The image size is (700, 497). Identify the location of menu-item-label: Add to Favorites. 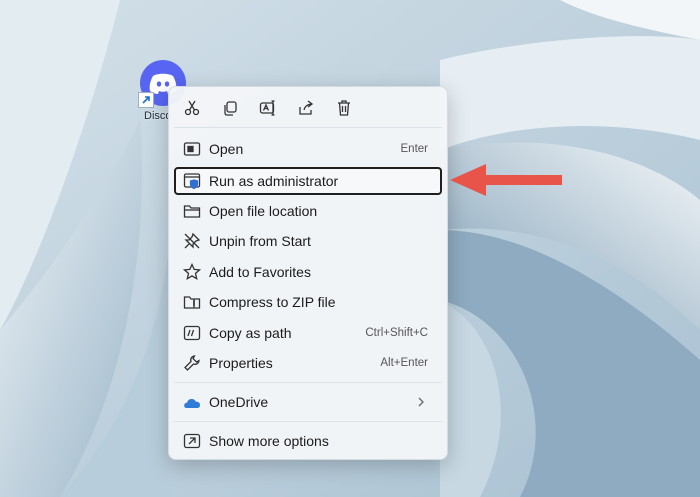
(260, 272).